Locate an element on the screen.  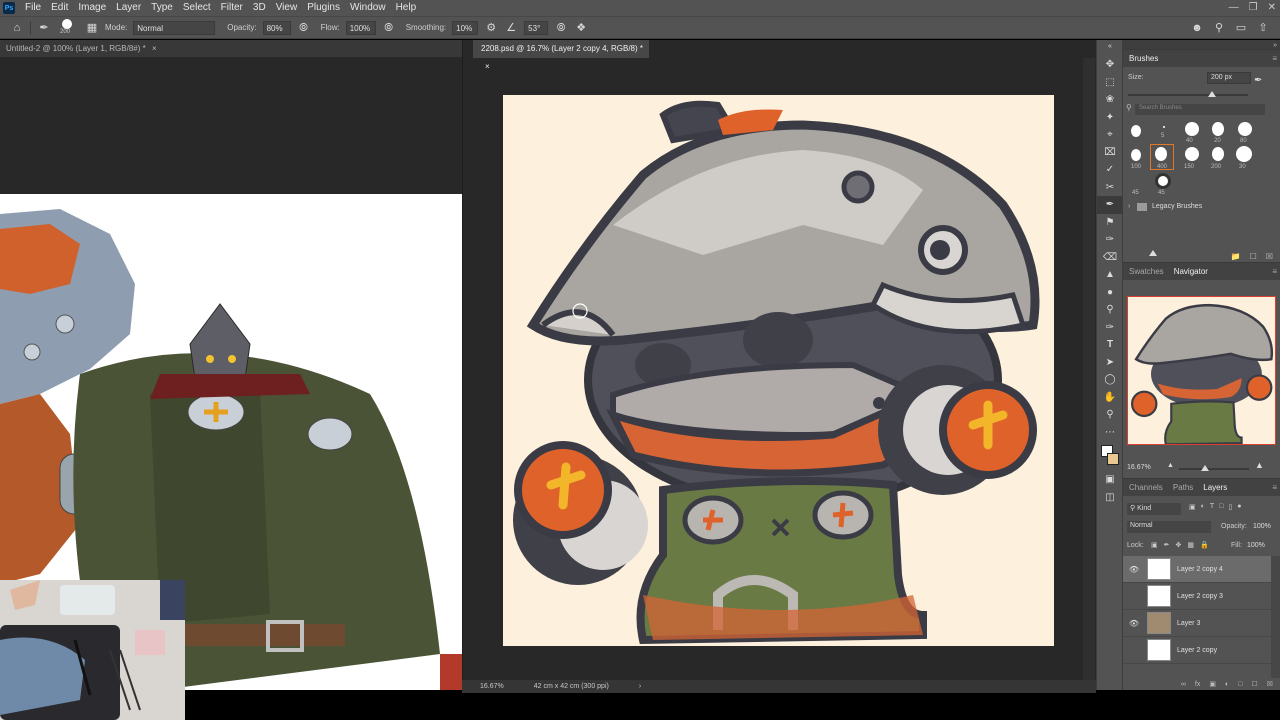
home-icon: ⌂ is located at coordinates (17, 28).